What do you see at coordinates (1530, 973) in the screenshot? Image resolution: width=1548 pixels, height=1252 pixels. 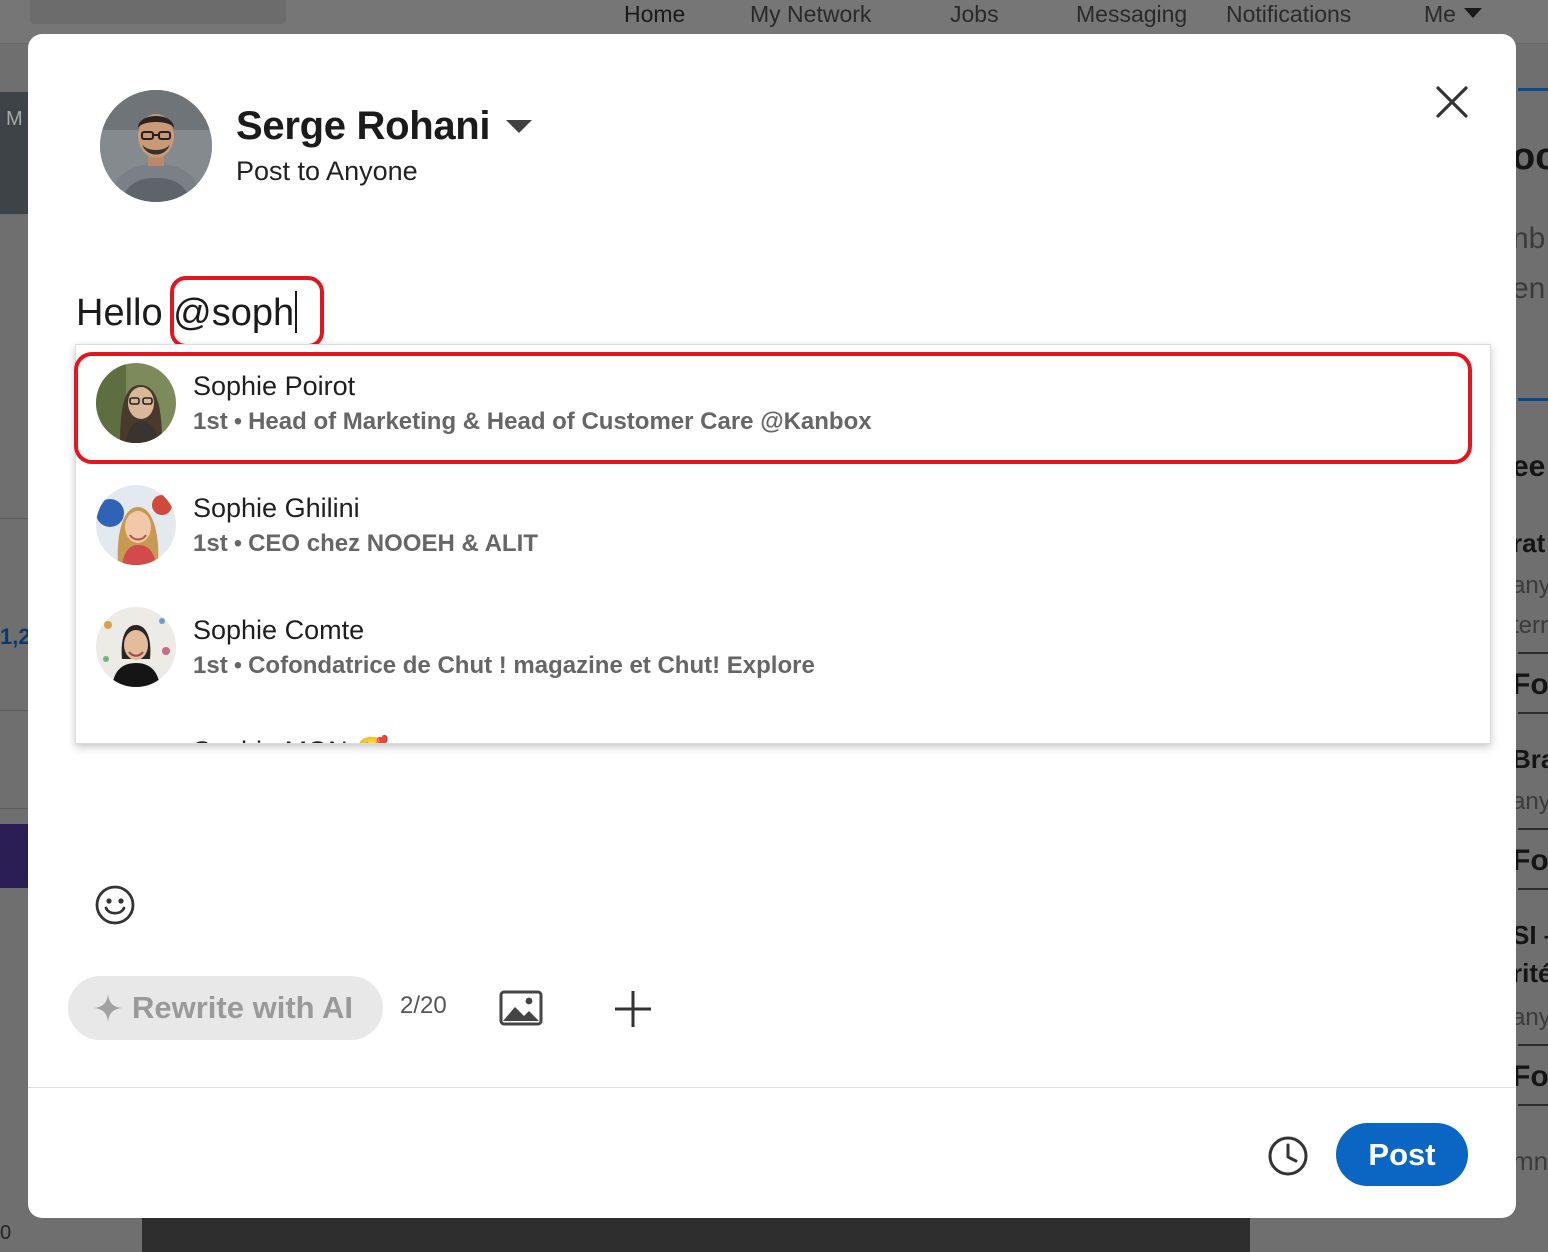 I see `background-fragment: rité` at bounding box center [1530, 973].